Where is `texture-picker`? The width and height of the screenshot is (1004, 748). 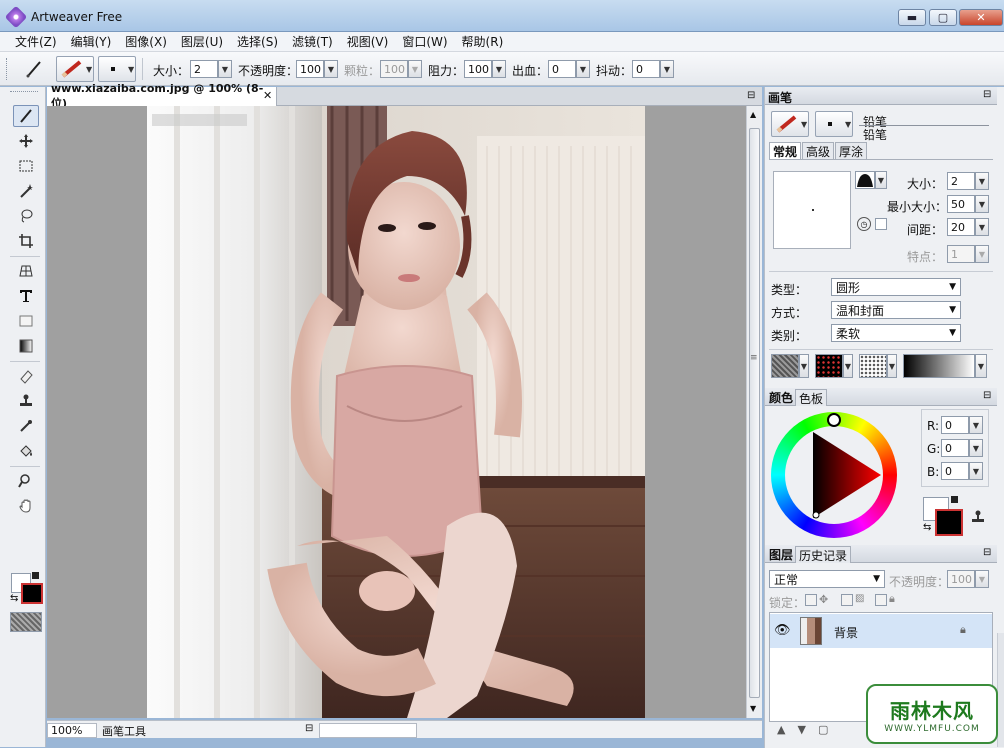 texture-picker is located at coordinates (785, 366).